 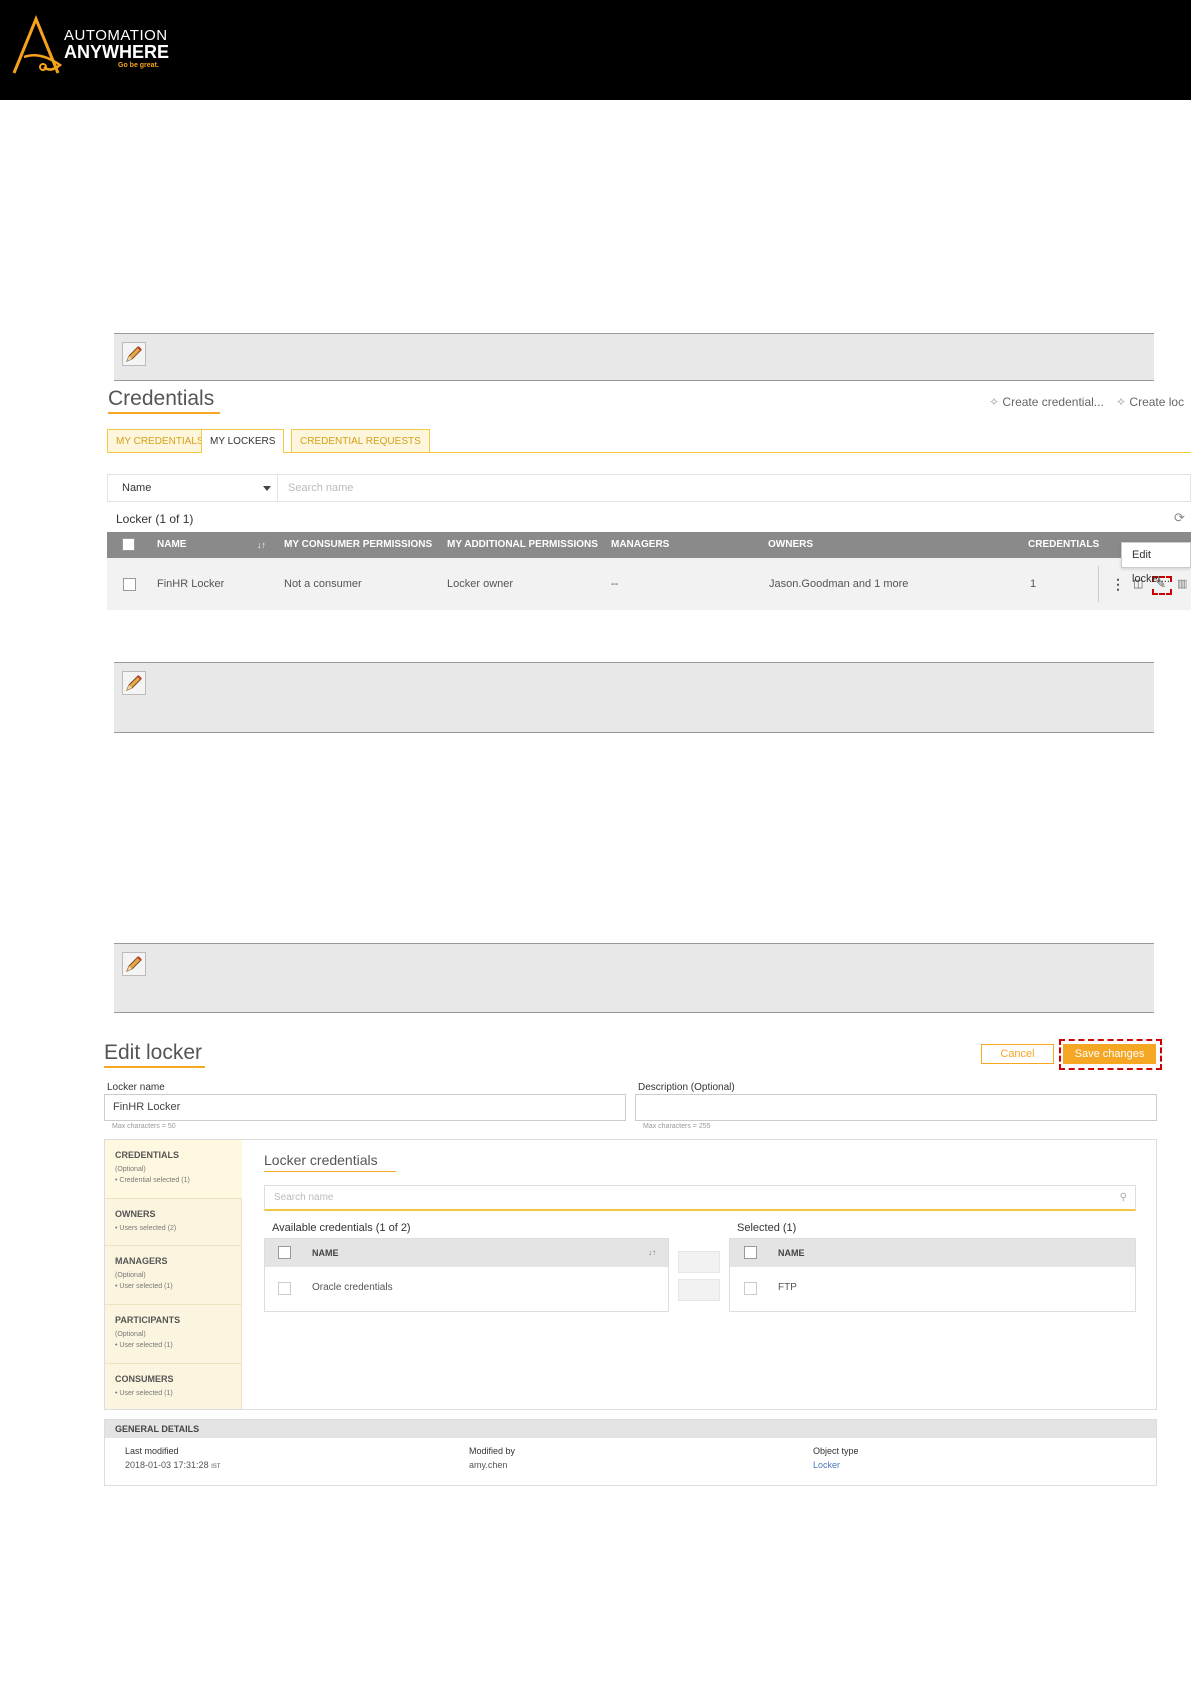 What do you see at coordinates (360, 440) in the screenshot?
I see `tab-credential-requests: CREDENTIAL REQUESTS` at bounding box center [360, 440].